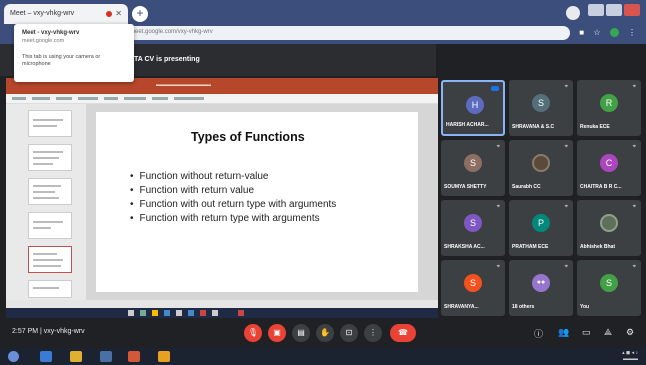  Describe the element at coordinates (233, 177) in the screenshot. I see `slide-bullet: Function without return-value` at that location.